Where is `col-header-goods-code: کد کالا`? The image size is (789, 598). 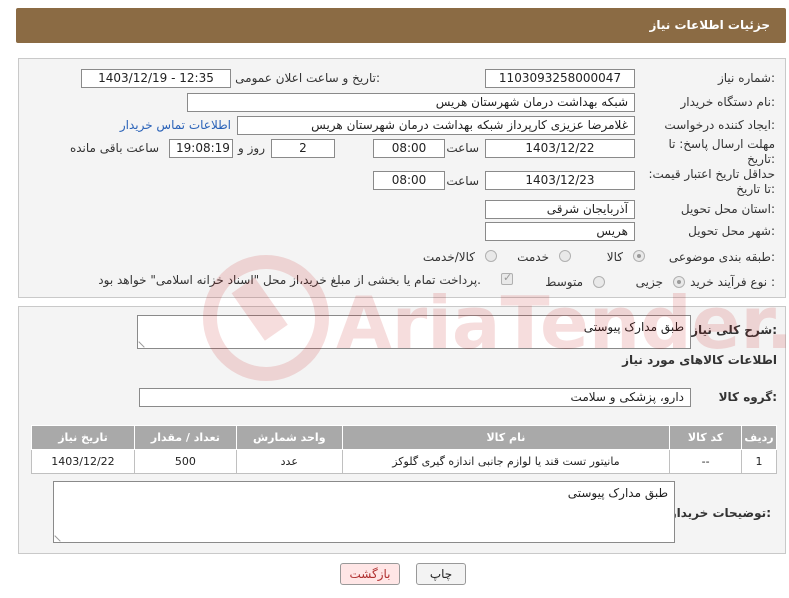
col-header-goods-code: کد کالا is located at coordinates (706, 437).